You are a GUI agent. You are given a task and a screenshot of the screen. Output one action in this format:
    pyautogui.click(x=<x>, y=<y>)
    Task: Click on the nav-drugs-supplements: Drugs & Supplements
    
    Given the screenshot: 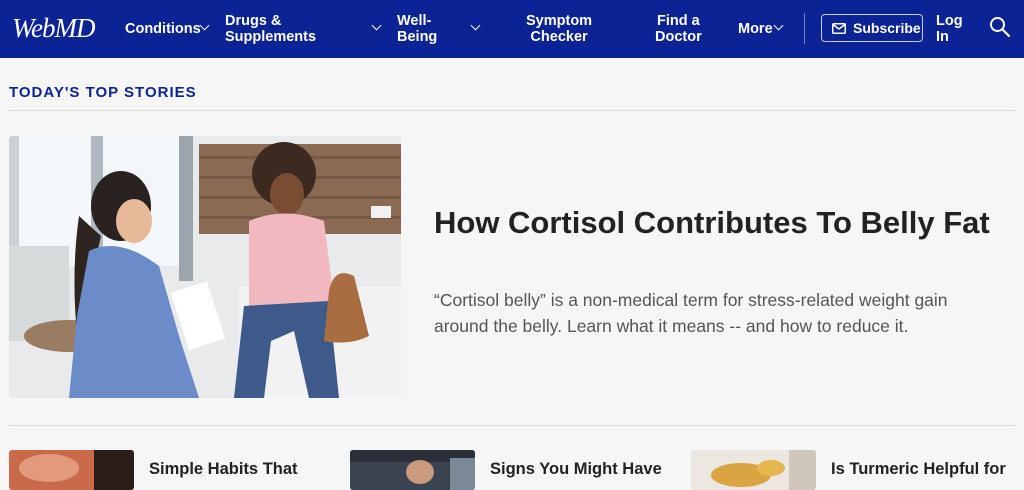 What is the action you would take?
    pyautogui.click(x=285, y=29)
    